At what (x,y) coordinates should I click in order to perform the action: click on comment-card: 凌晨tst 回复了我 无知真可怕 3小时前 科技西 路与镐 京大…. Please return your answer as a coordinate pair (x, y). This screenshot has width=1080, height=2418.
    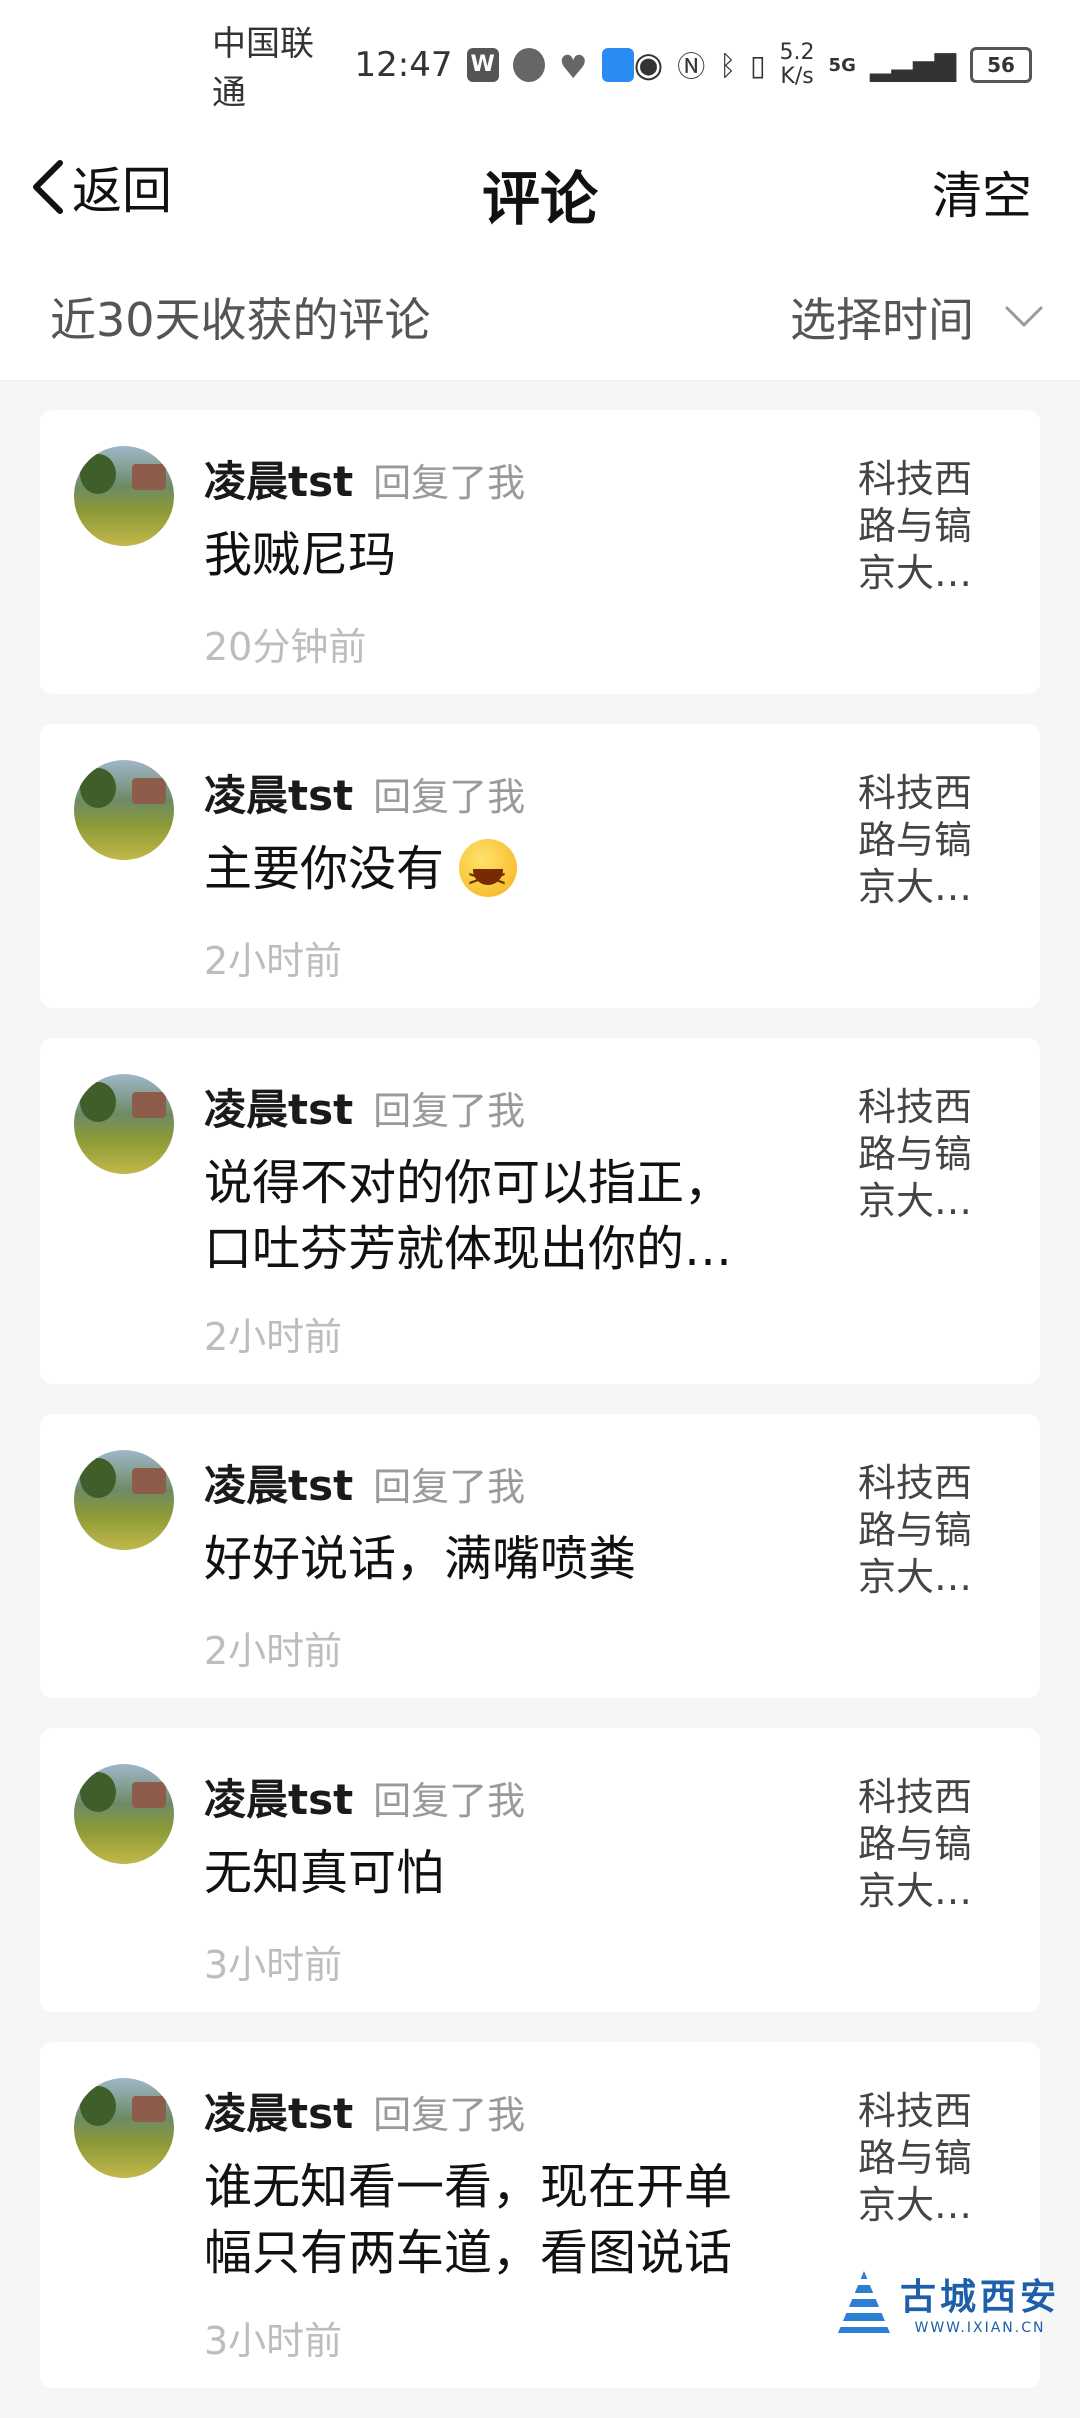
    Looking at the image, I should click on (540, 1870).